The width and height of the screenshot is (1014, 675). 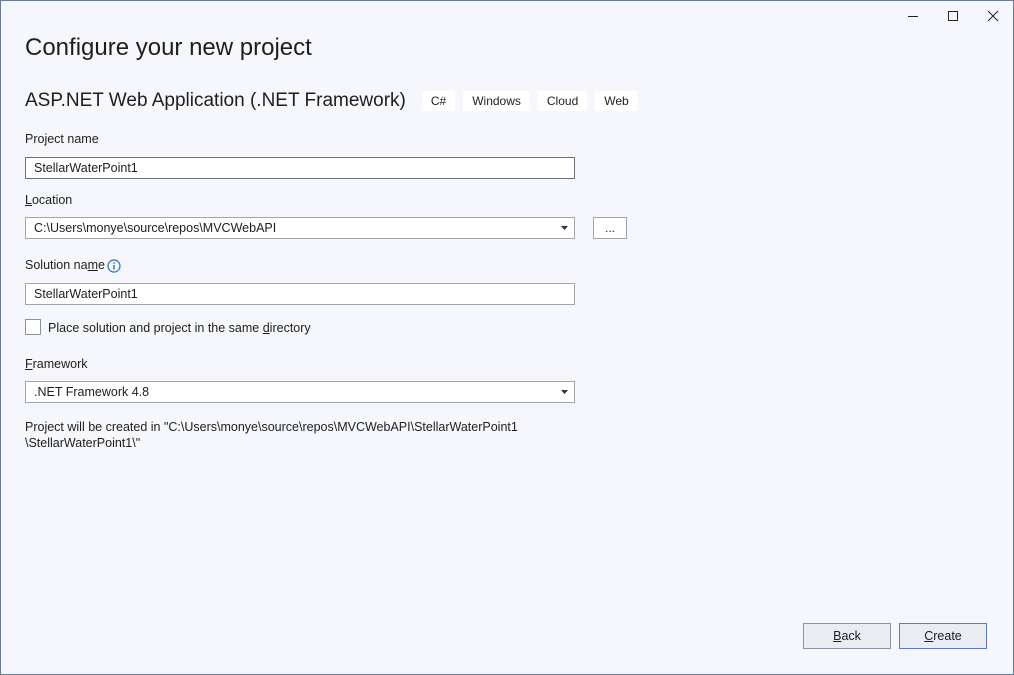 I want to click on template-name: ASP.NET Web Application (.NET Framework), so click(x=215, y=100).